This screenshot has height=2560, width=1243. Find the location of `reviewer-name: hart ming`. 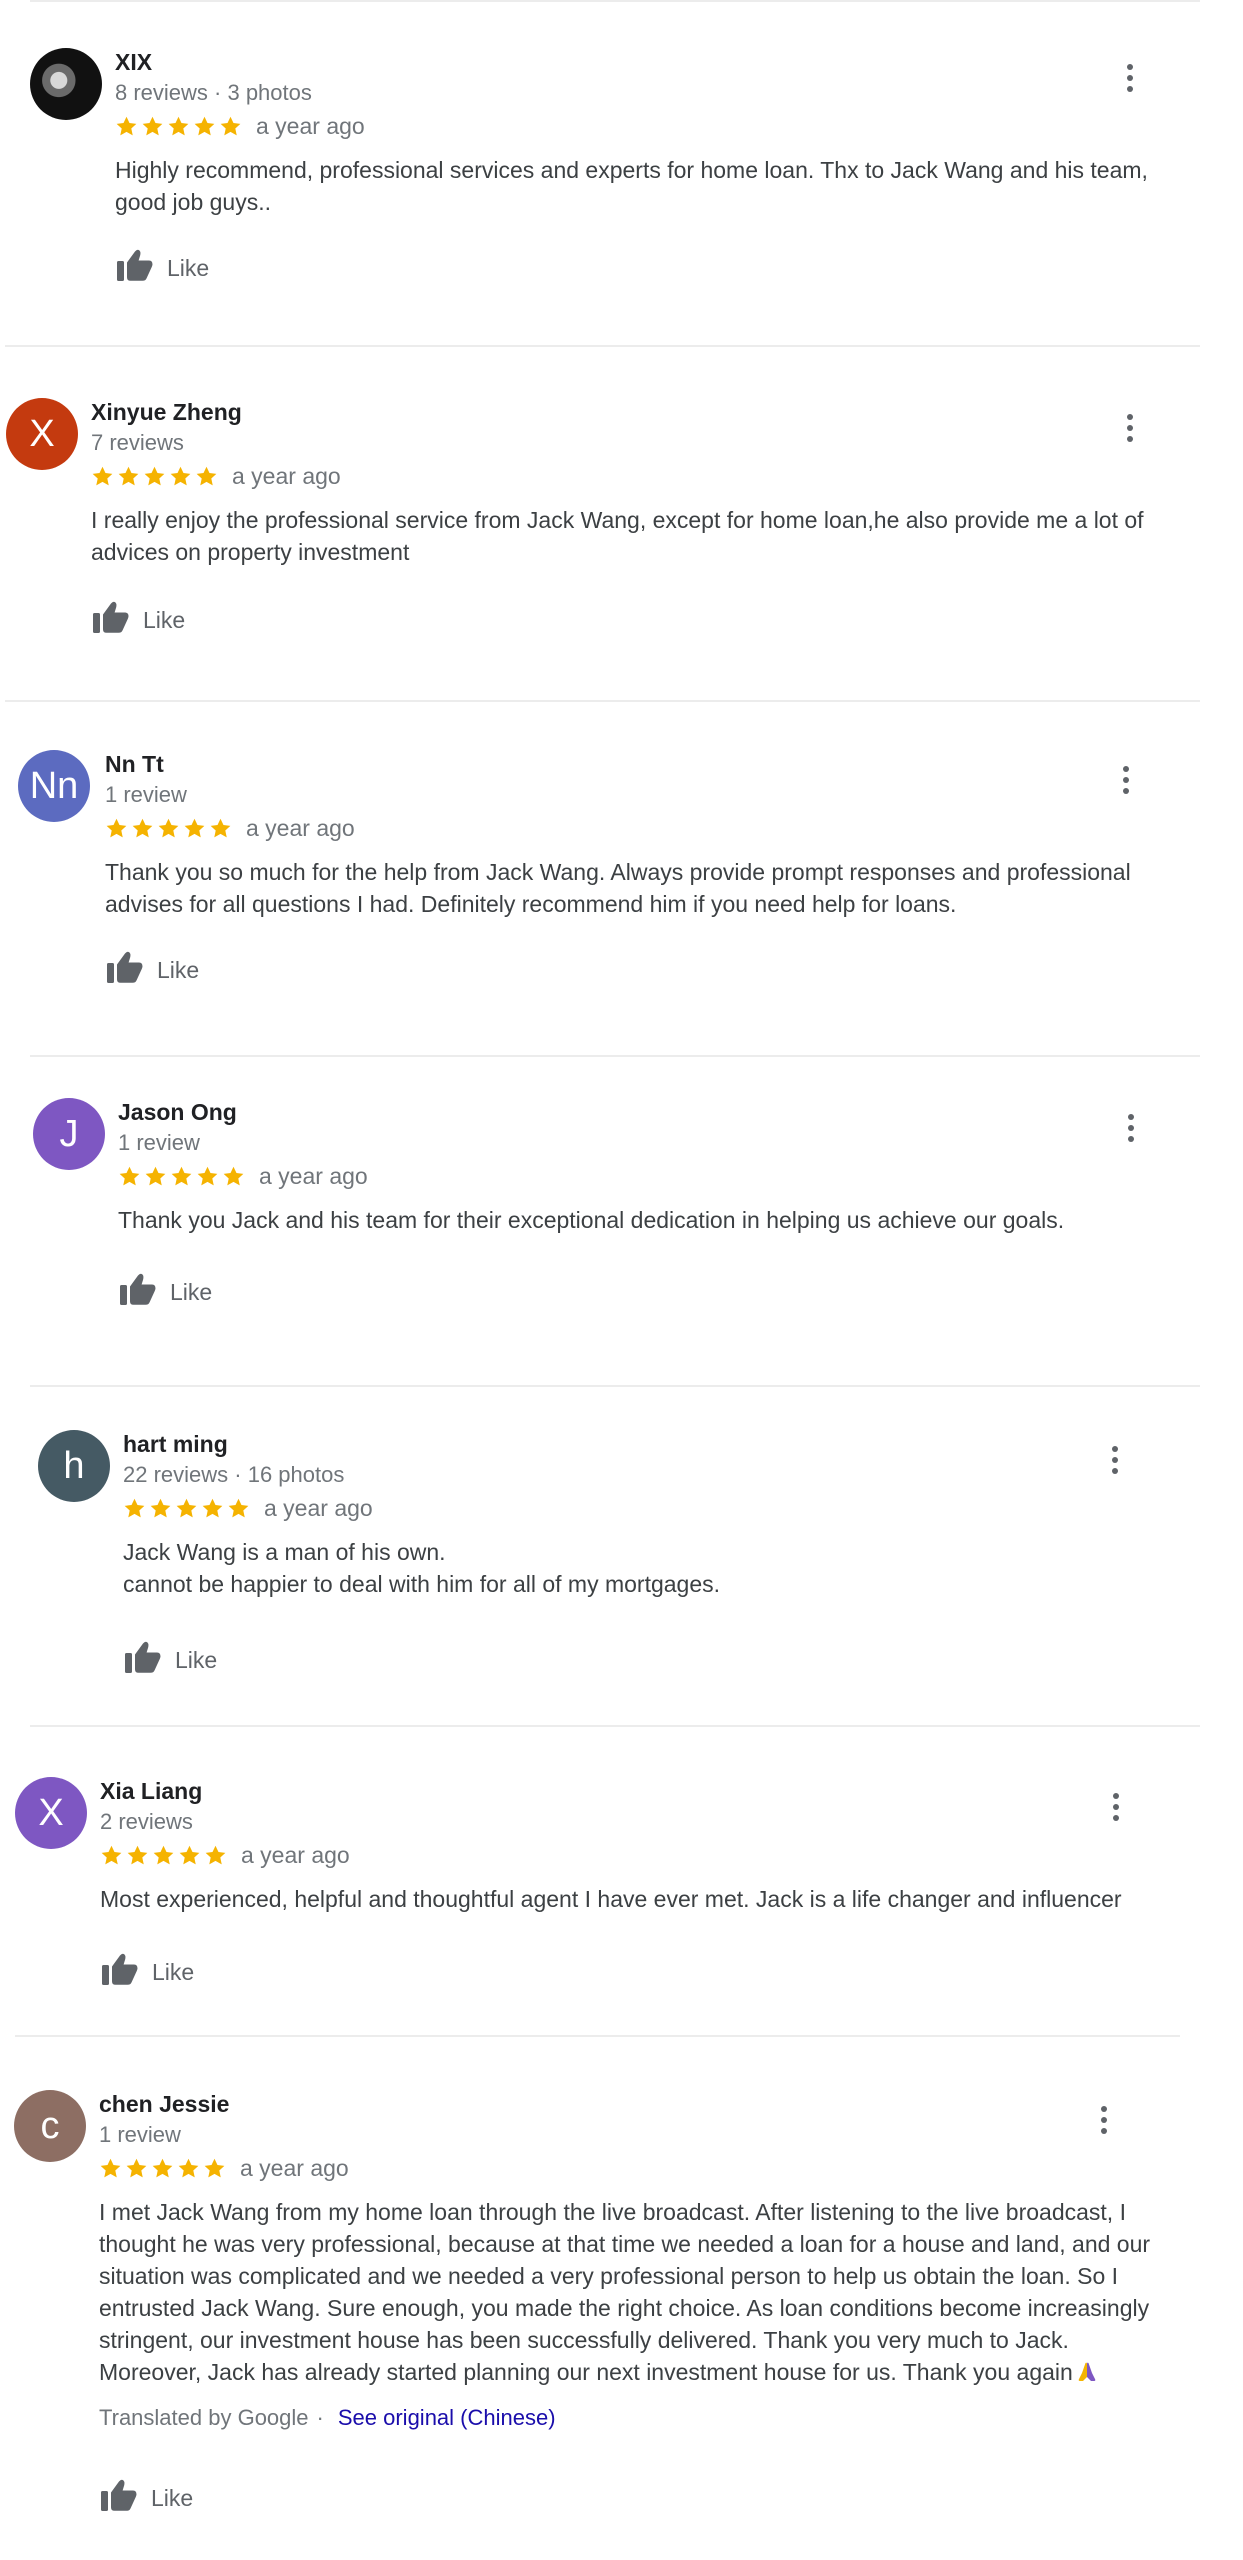

reviewer-name: hart ming is located at coordinates (175, 1444).